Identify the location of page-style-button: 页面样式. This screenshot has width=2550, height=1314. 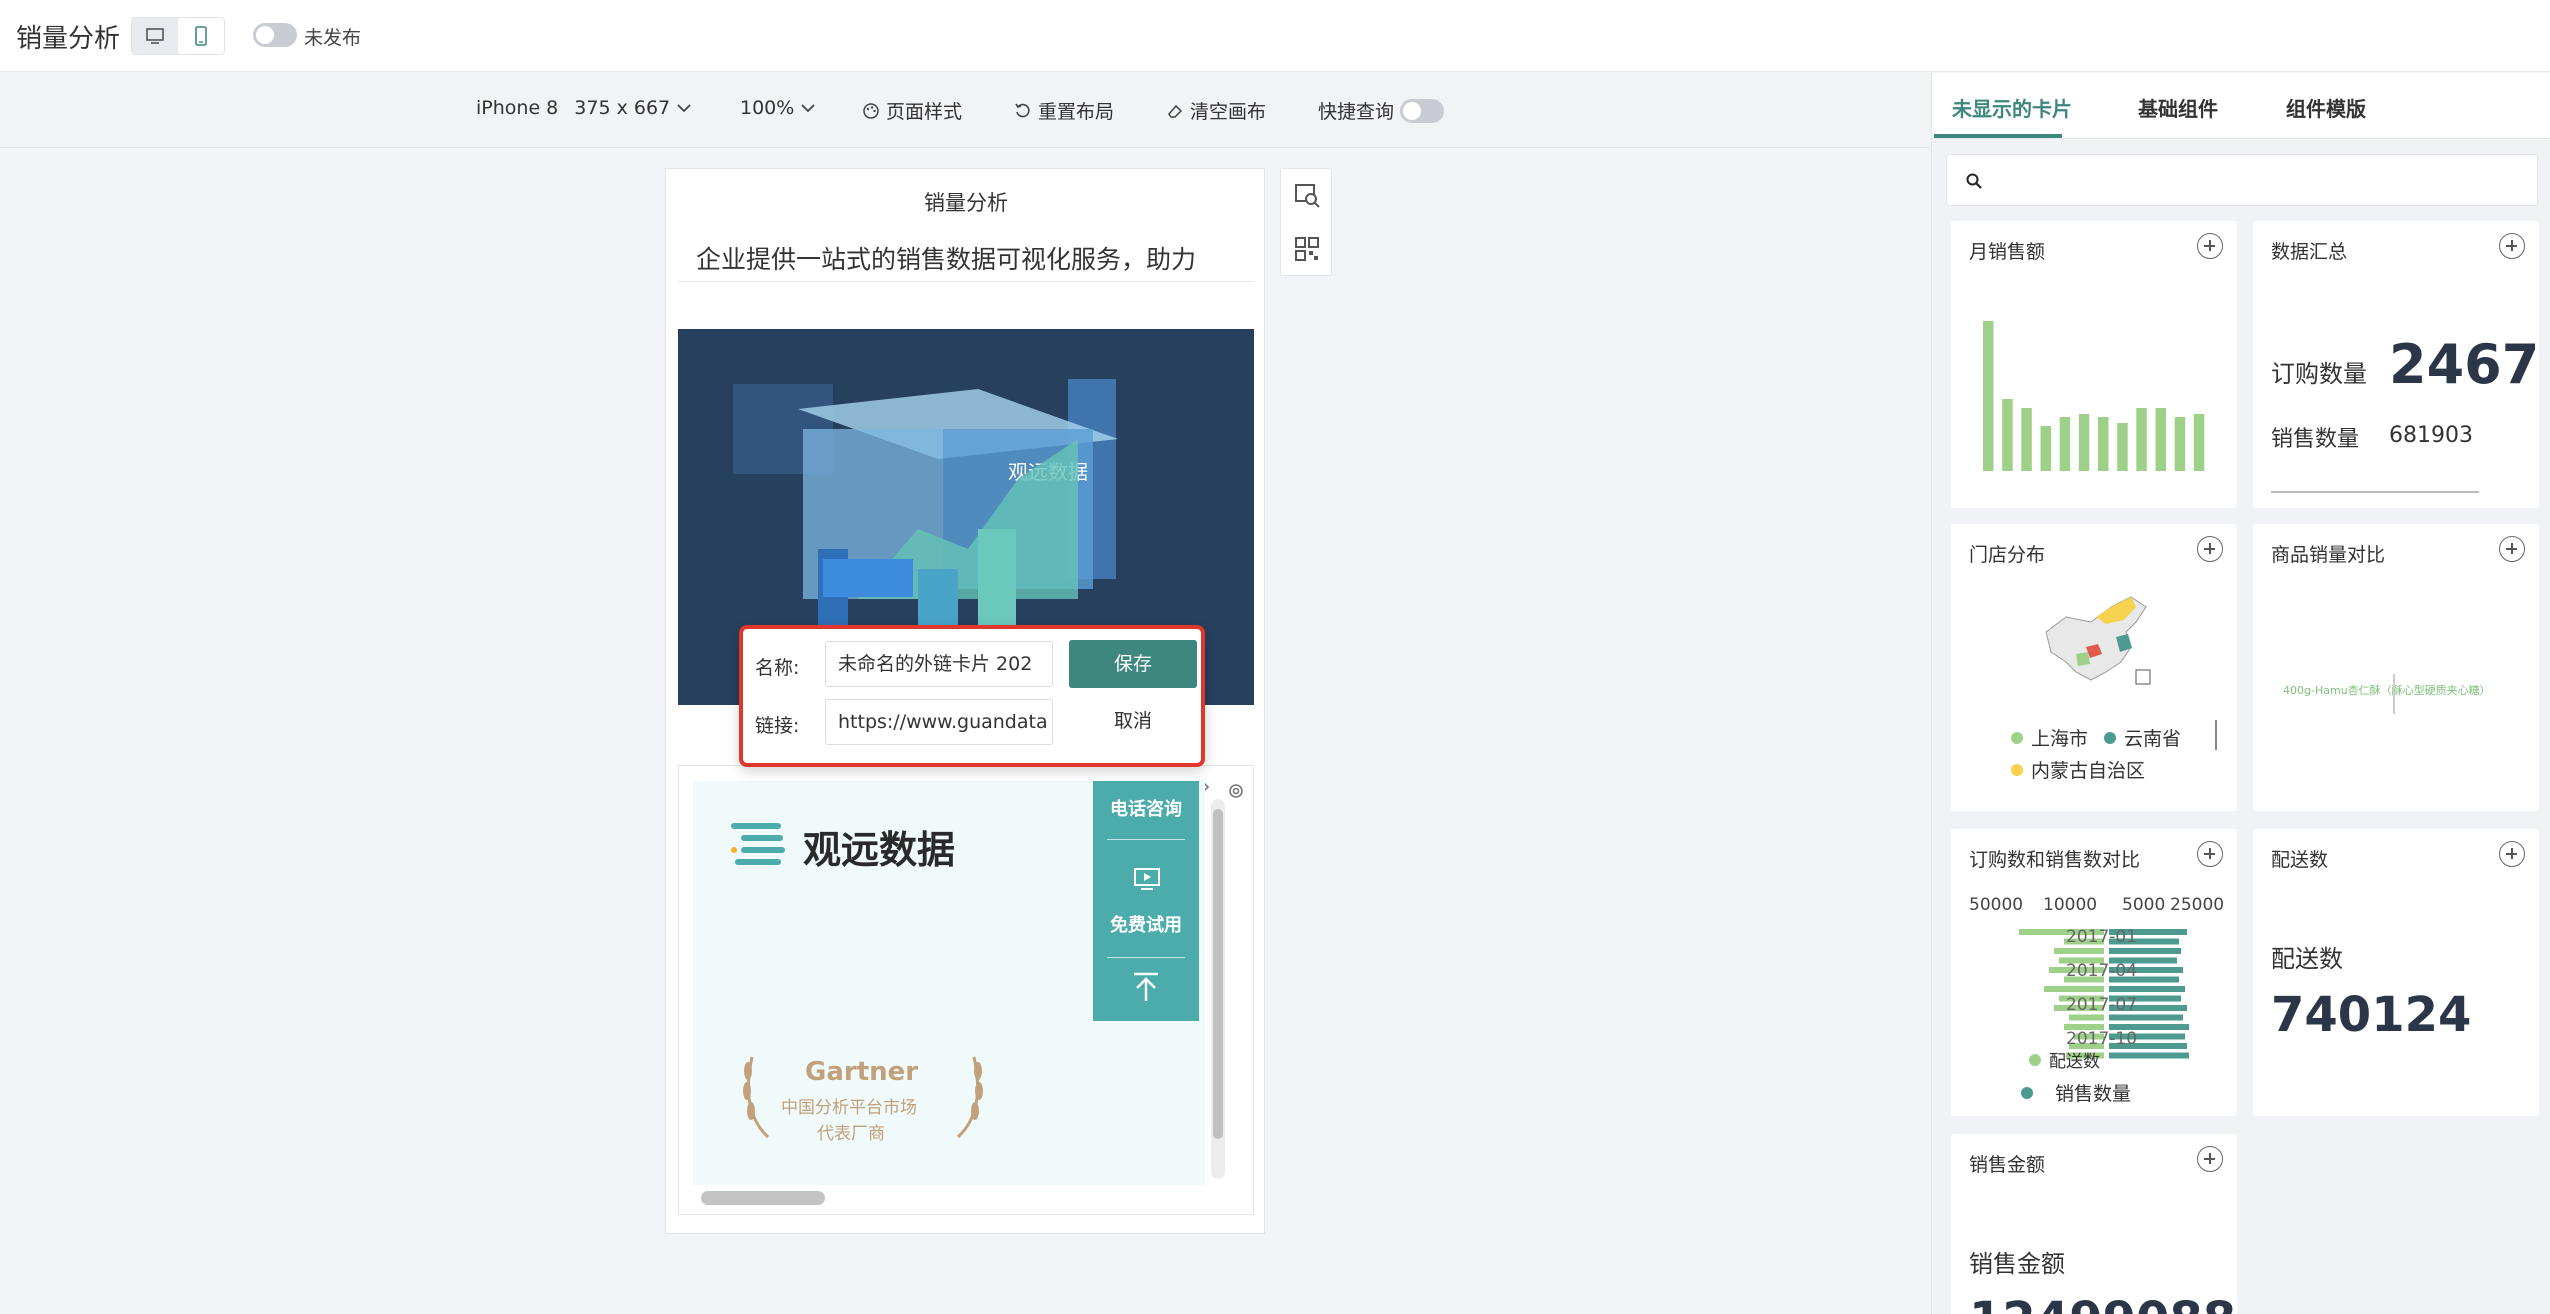
(912, 110).